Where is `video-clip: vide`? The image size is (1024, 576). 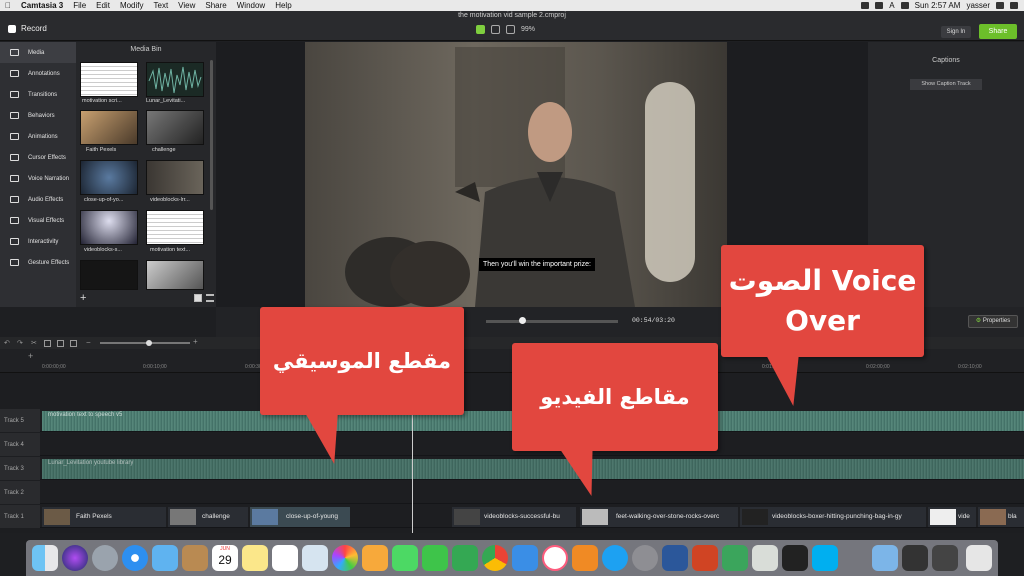 video-clip: vide is located at coordinates (952, 517).